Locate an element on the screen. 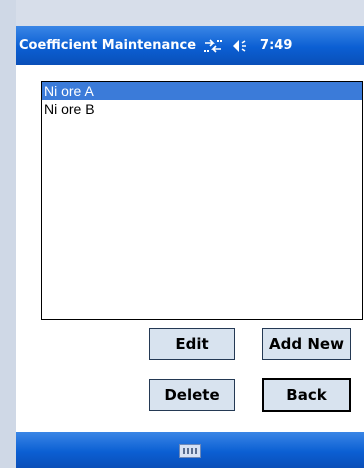 This screenshot has width=364, height=468. delete-button: Delete is located at coordinates (192, 395).